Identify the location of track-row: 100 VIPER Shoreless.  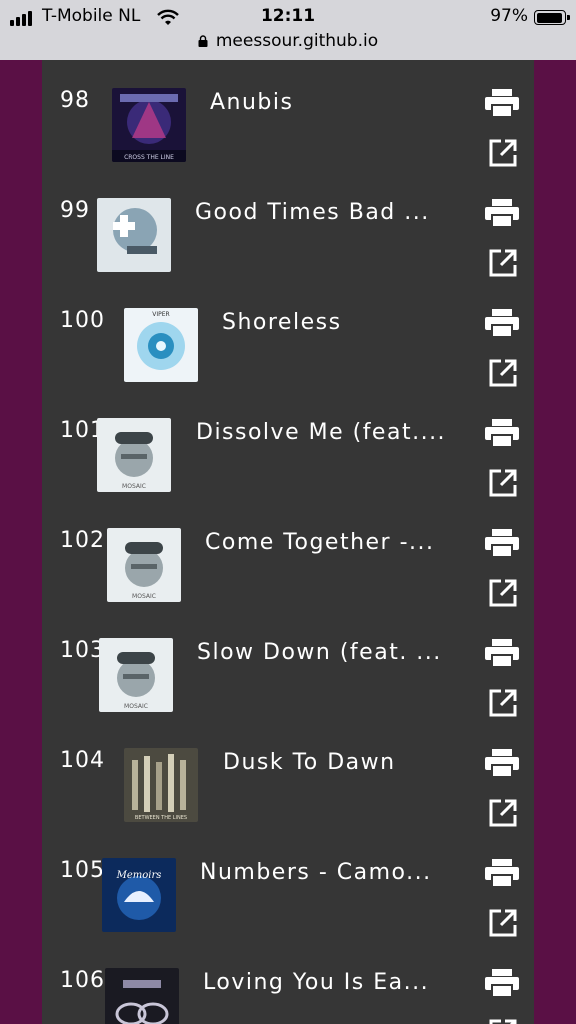
(288, 335).